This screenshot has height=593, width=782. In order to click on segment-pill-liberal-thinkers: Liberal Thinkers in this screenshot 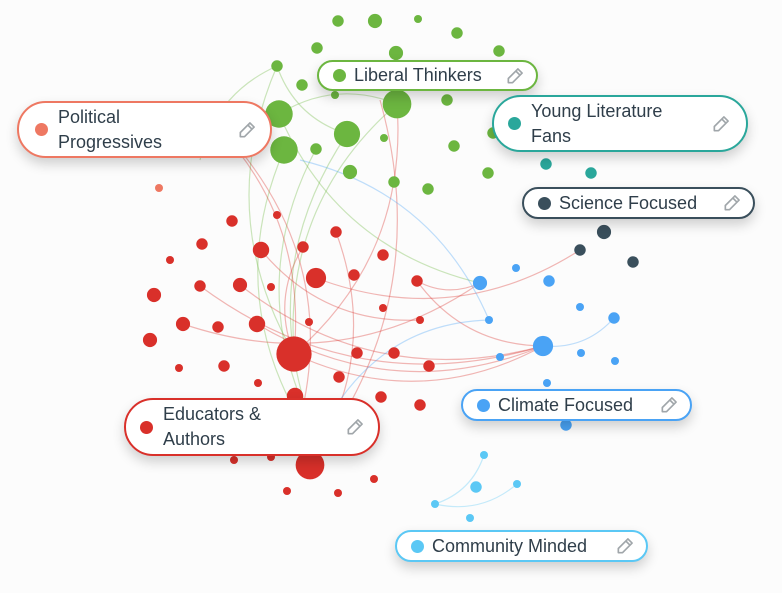, I will do `click(427, 75)`.